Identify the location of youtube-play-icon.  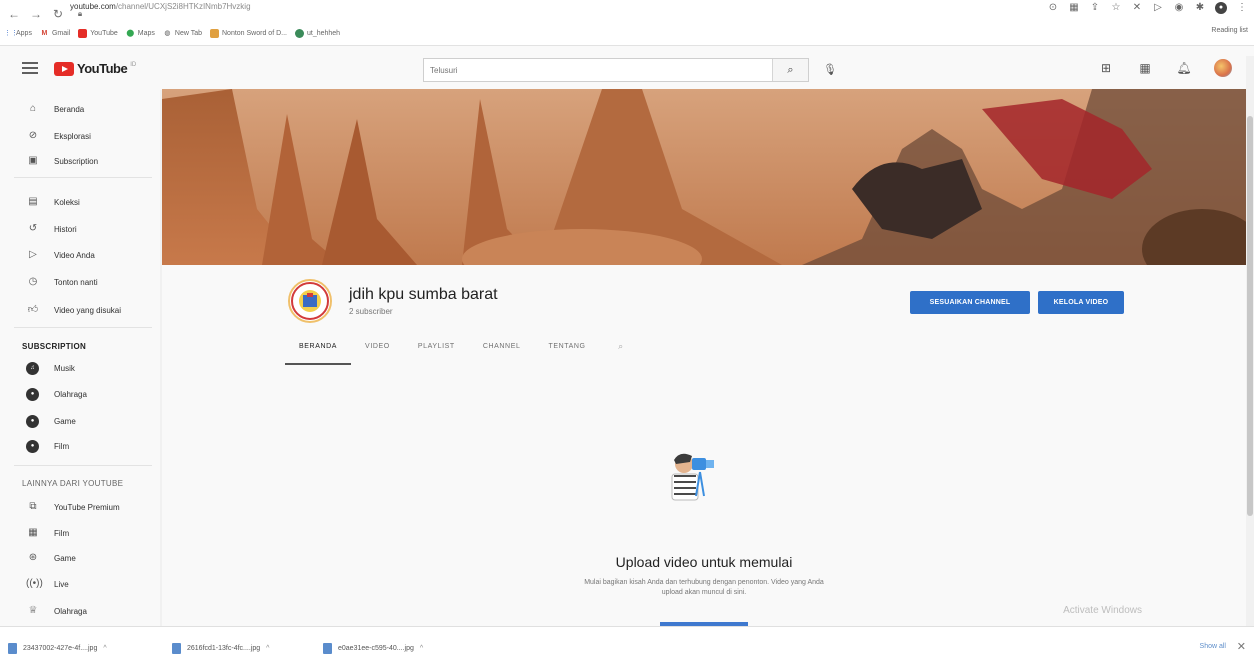
(64, 68).